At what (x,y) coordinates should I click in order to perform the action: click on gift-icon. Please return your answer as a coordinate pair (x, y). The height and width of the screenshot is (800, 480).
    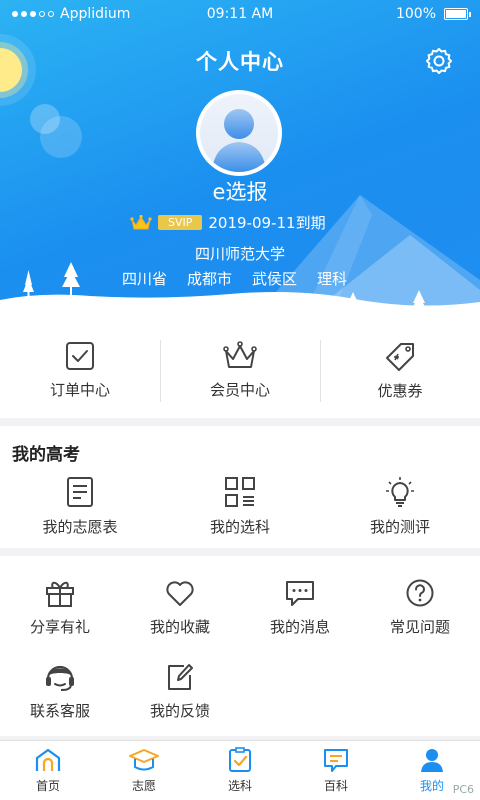
    Looking at the image, I should click on (60, 594).